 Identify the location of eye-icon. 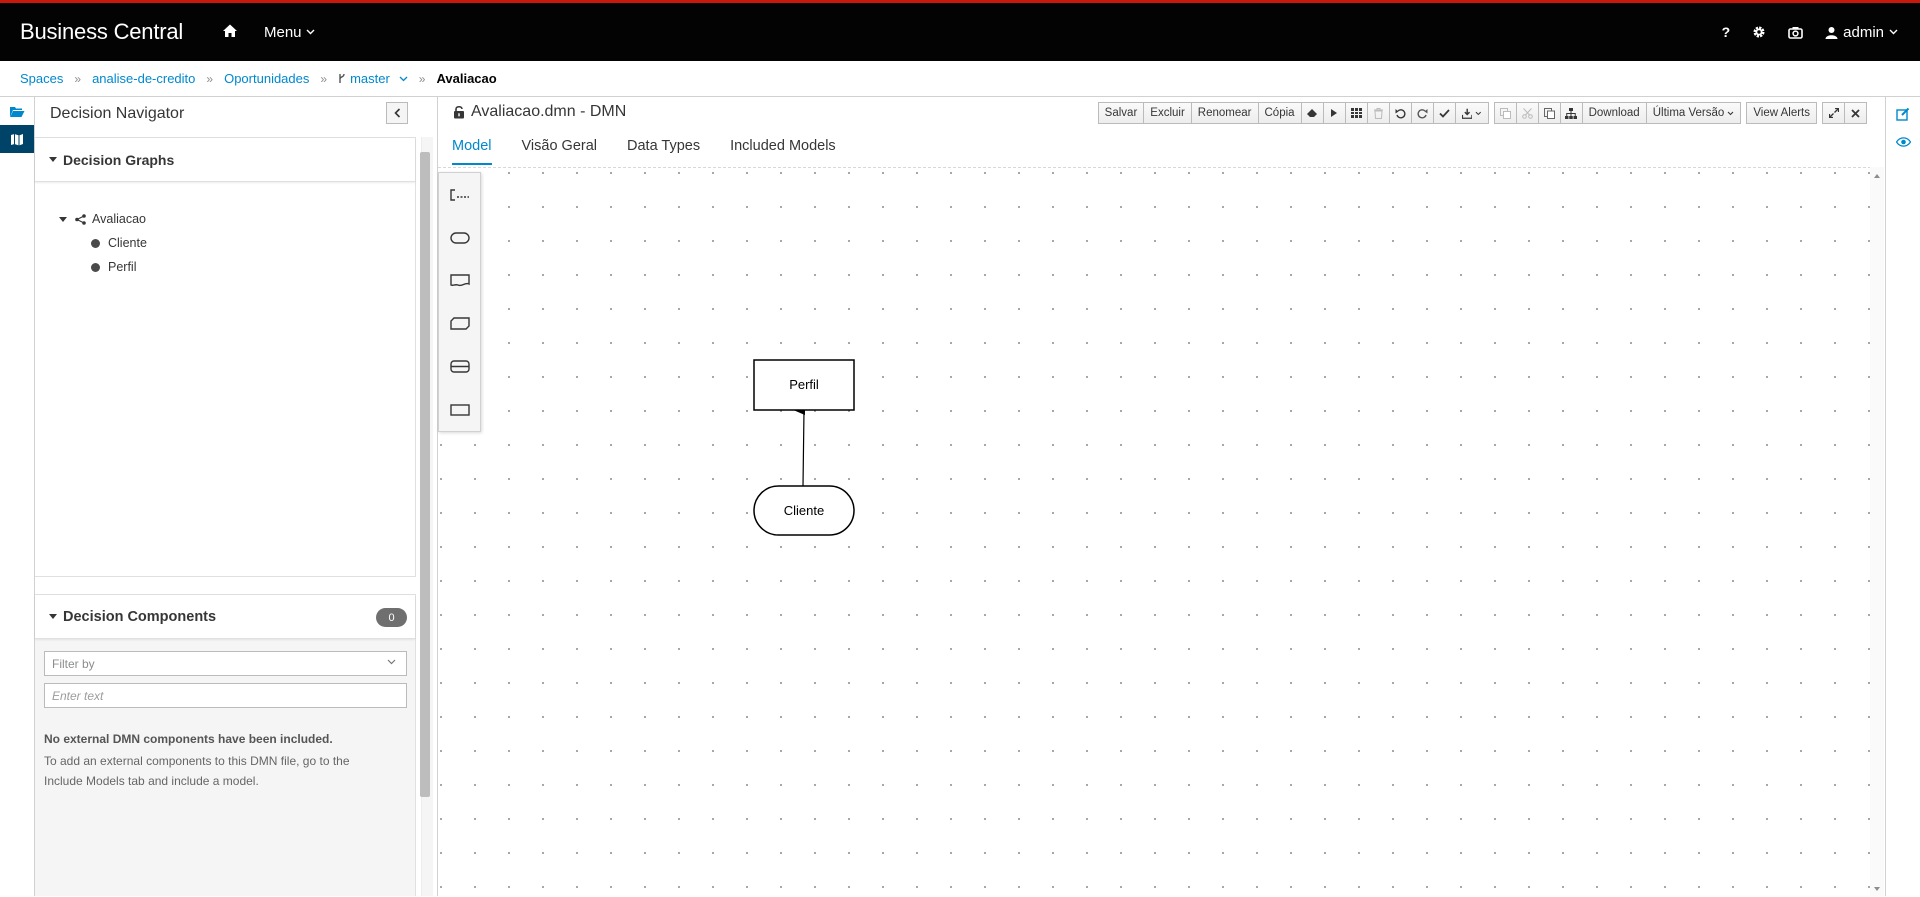
(1903, 142).